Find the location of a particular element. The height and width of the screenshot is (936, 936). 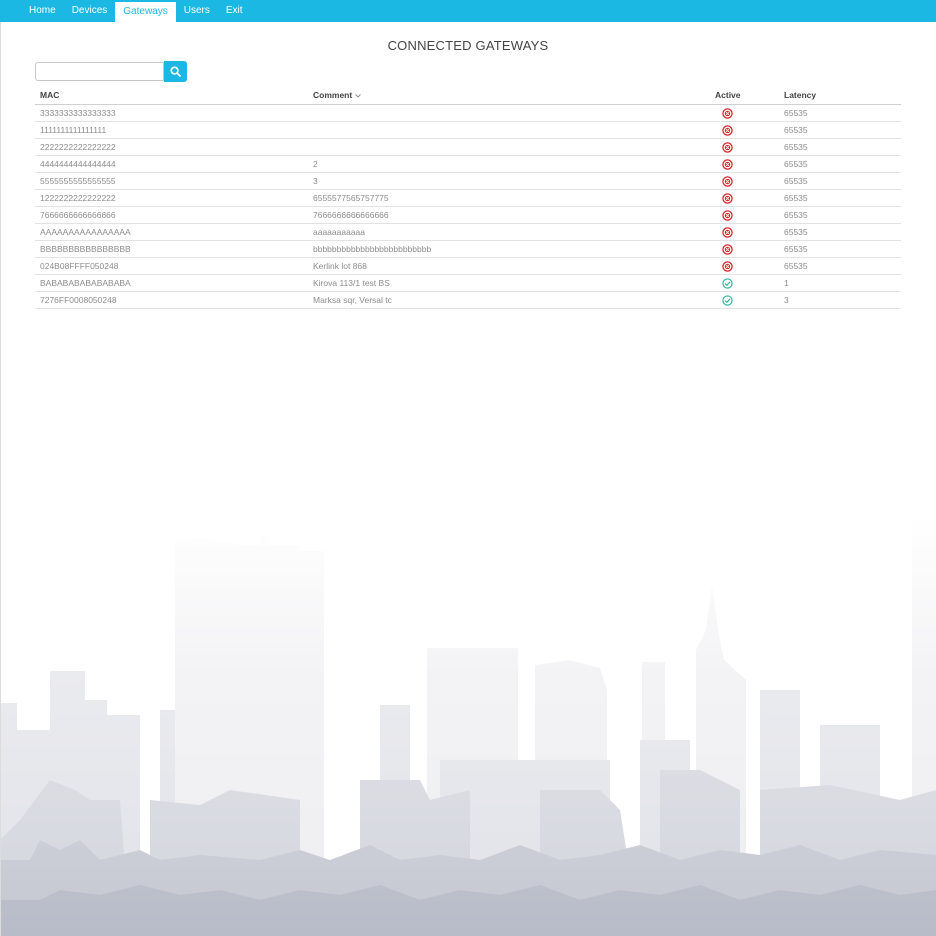

header-comment-label: Comment is located at coordinates (333, 95).